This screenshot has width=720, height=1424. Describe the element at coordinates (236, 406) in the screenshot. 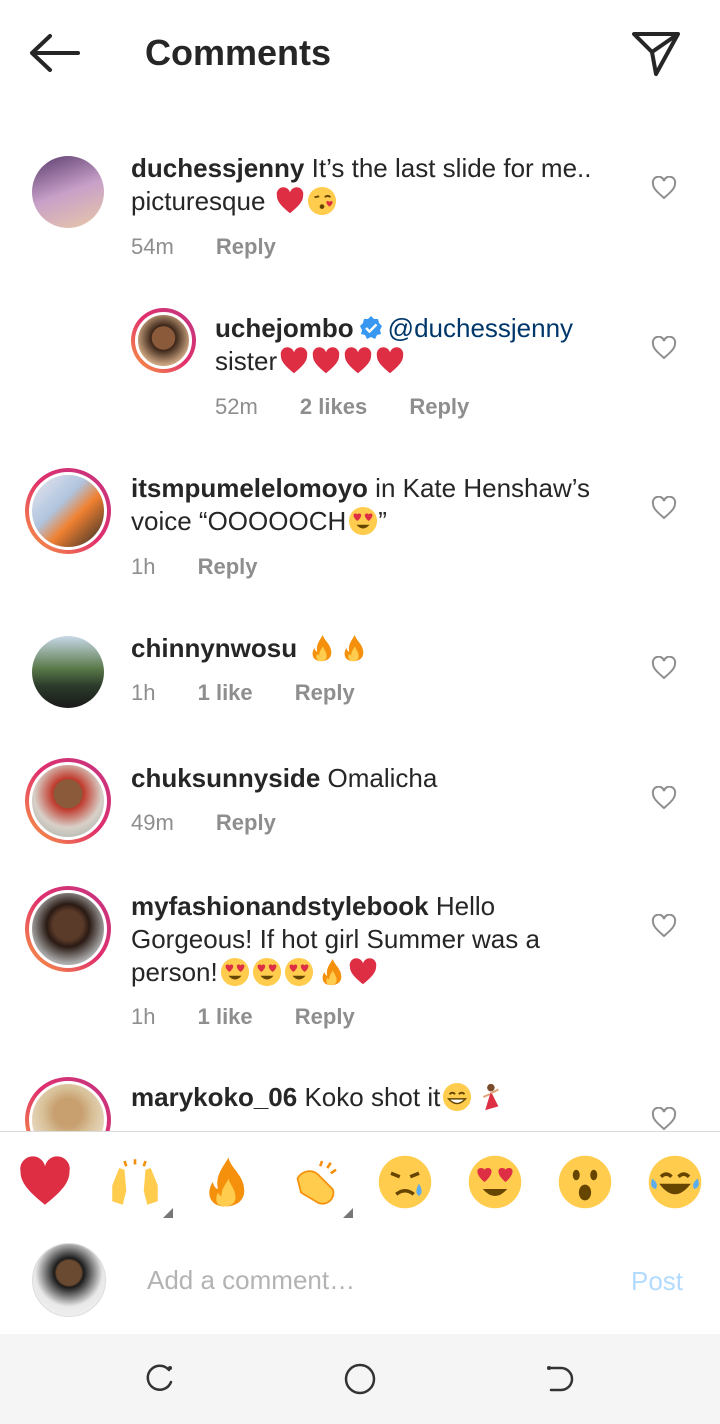

I see `comment-time: 52m` at that location.